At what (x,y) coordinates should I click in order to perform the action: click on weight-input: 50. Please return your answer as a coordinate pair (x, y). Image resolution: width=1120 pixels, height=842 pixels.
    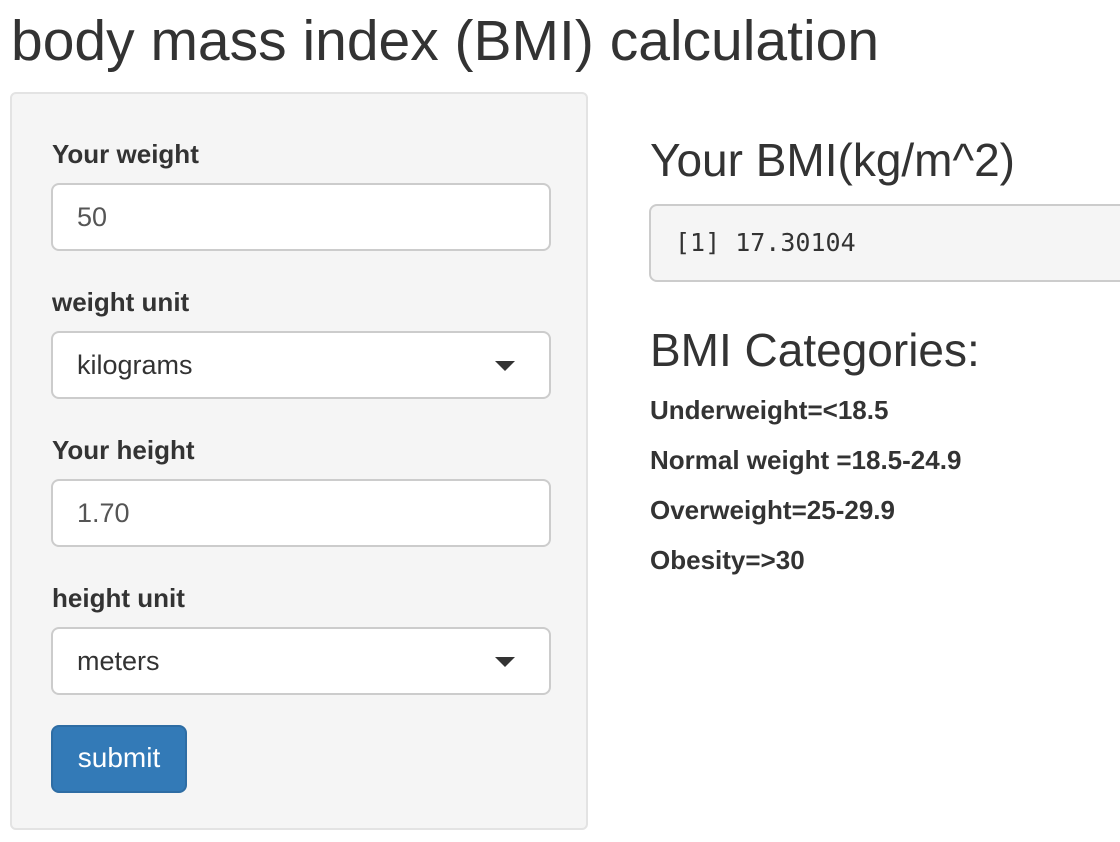
    Looking at the image, I should click on (301, 217).